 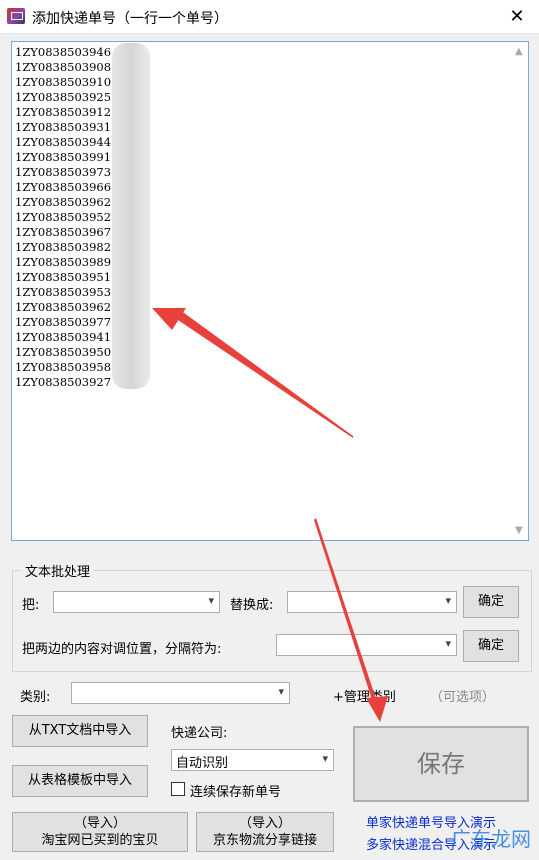 What do you see at coordinates (377, 709) in the screenshot?
I see `arrow-to-save-head` at bounding box center [377, 709].